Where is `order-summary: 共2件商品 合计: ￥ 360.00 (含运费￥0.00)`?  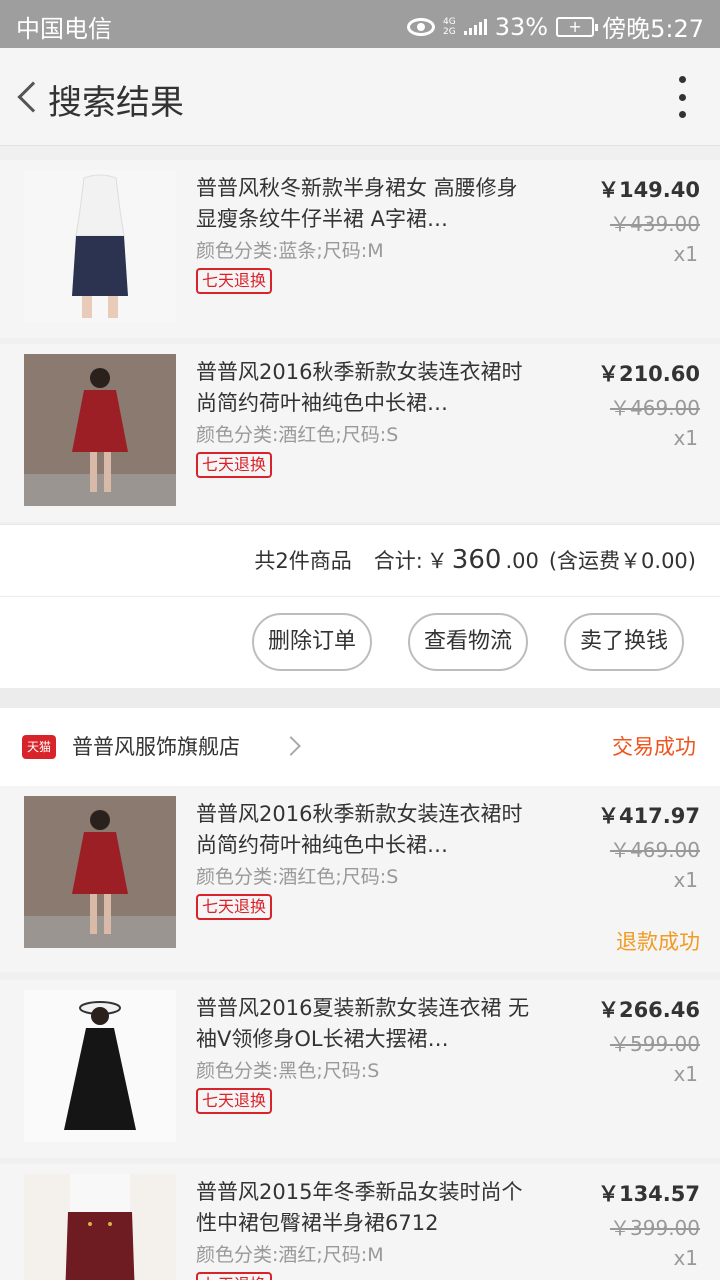 order-summary: 共2件商品 合计: ￥ 360.00 (含运费￥0.00) is located at coordinates (360, 560).